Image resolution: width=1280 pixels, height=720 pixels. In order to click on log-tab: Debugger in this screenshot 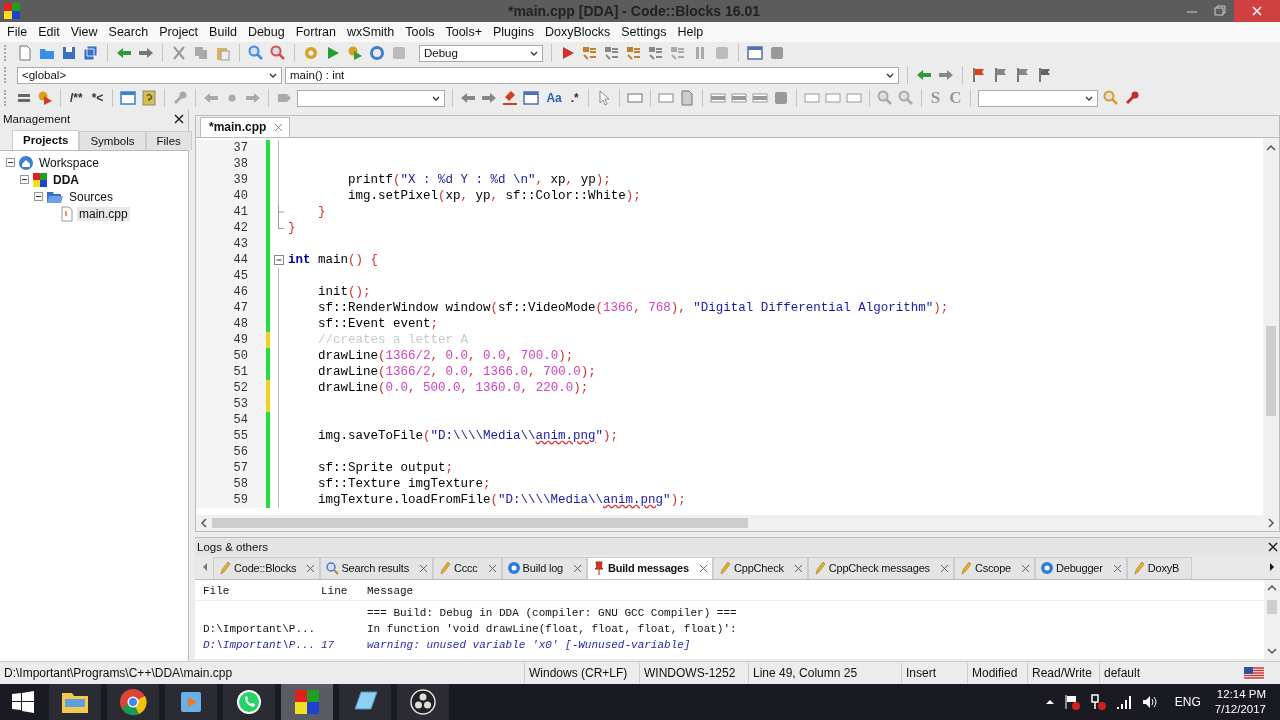, I will do `click(1081, 568)`.